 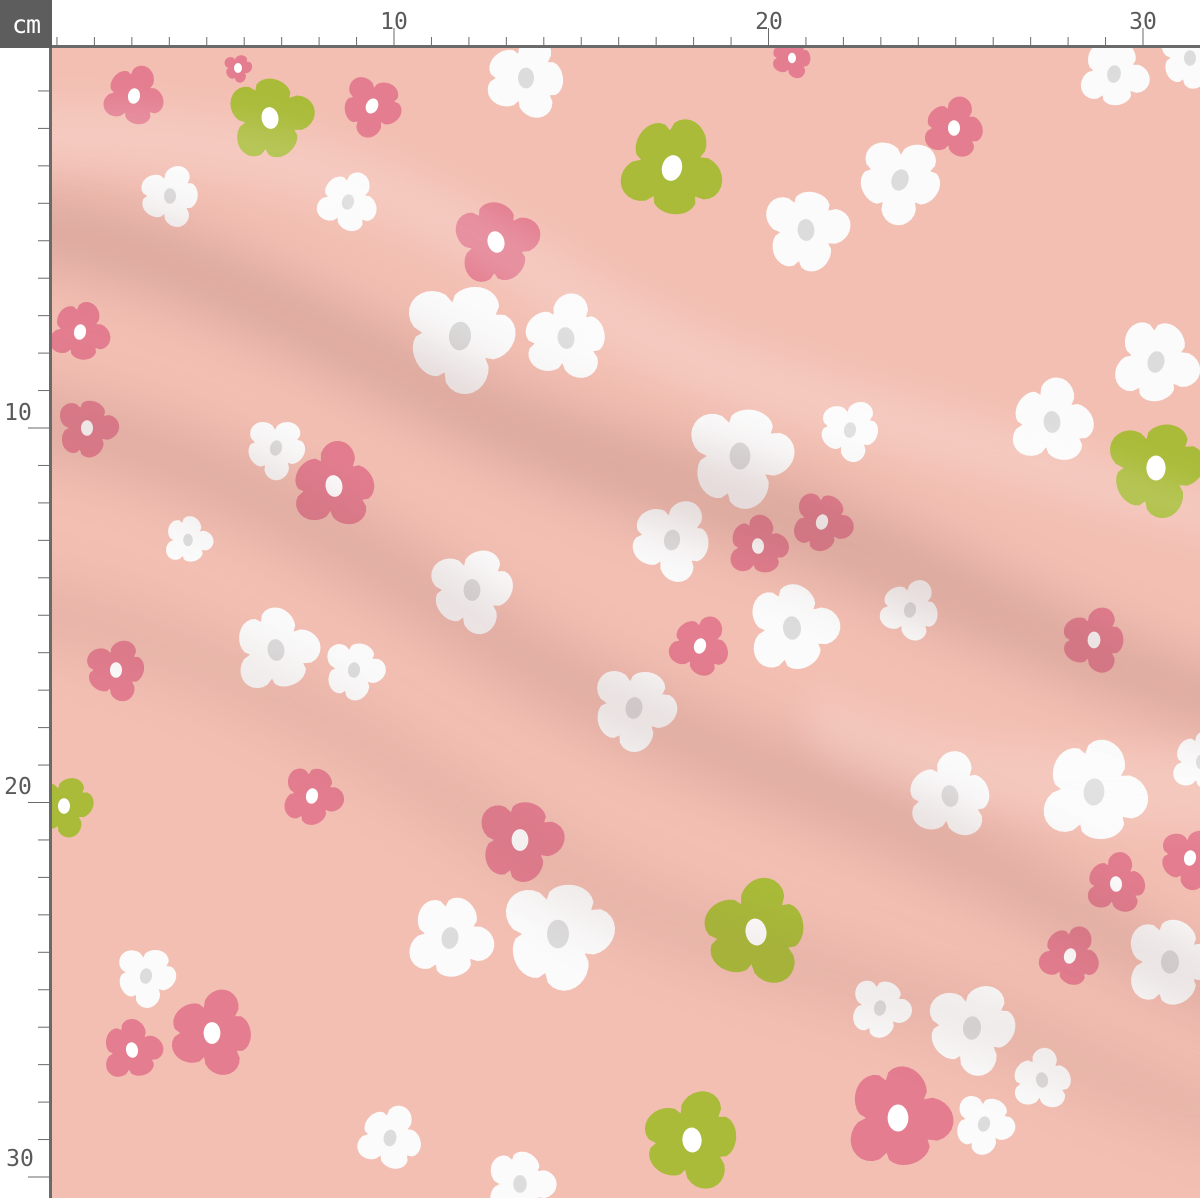 I want to click on top-ruler: 10 20 30, so click(x=626, y=24).